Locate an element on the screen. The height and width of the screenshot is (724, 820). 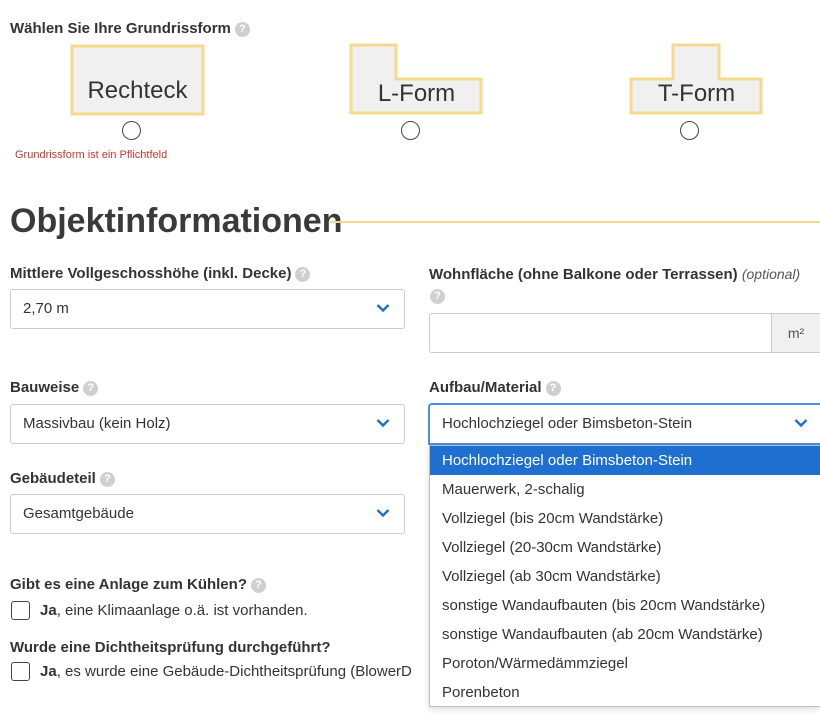
wohnflaeche-input is located at coordinates (600, 333).